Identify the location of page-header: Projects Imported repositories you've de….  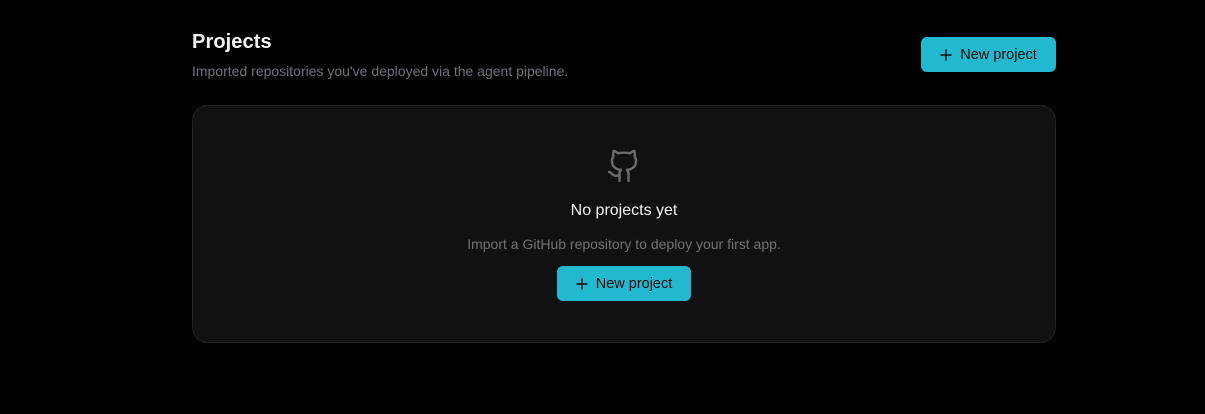
(624, 56).